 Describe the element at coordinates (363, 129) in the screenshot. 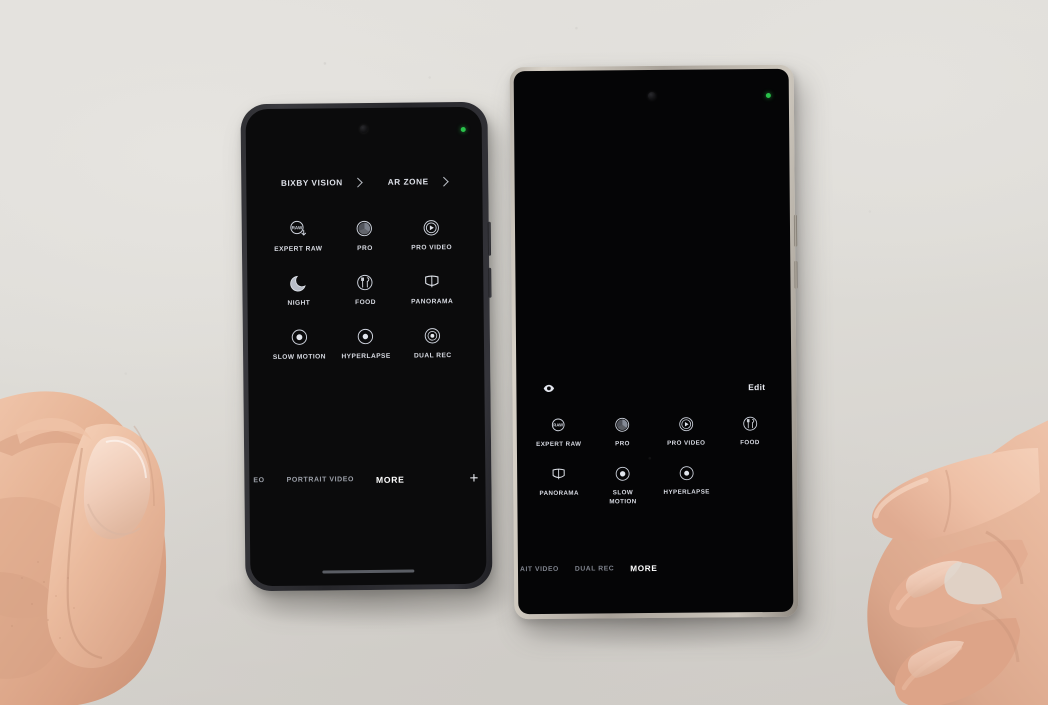

I see `left-phone-front-camera-icon` at that location.